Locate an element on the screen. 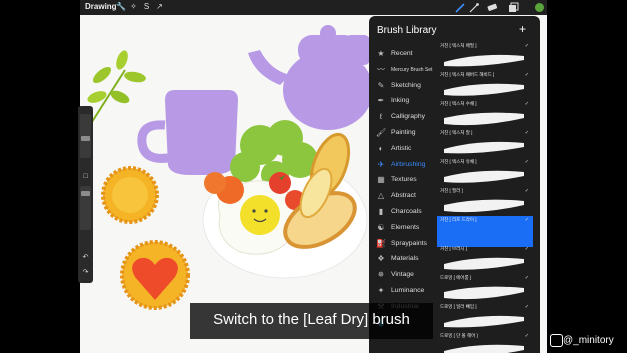 Image resolution: width=627 pixels, height=353 pixels. brush-item: 거친 [ 텍스처 유채 ] ✓ is located at coordinates (485, 173).